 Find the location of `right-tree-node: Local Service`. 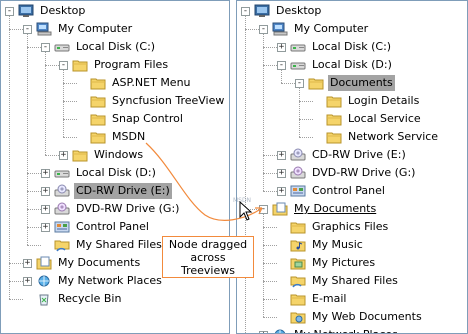

right-tree-node: Local Service is located at coordinates (368, 119).